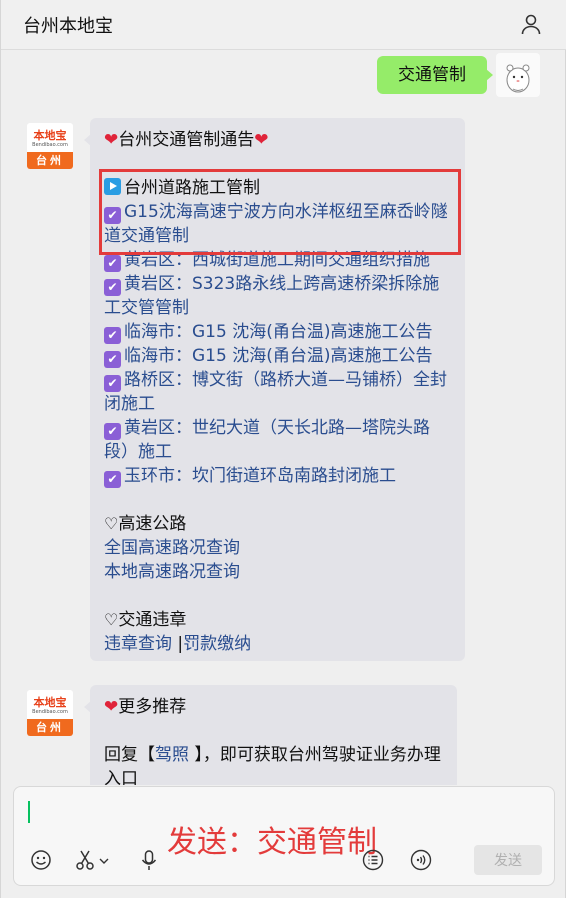 Image resolution: width=566 pixels, height=898 pixels. I want to click on recommend-text-prefix: 回复【, so click(129, 755).